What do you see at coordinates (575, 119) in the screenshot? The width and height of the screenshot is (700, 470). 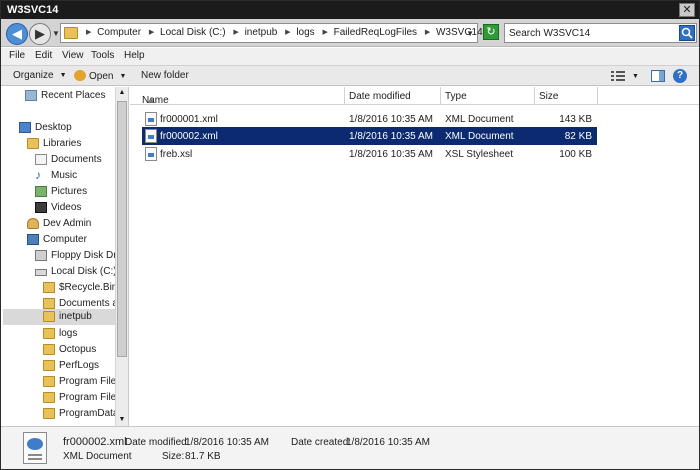 I see `file-size: 143 KB` at bounding box center [575, 119].